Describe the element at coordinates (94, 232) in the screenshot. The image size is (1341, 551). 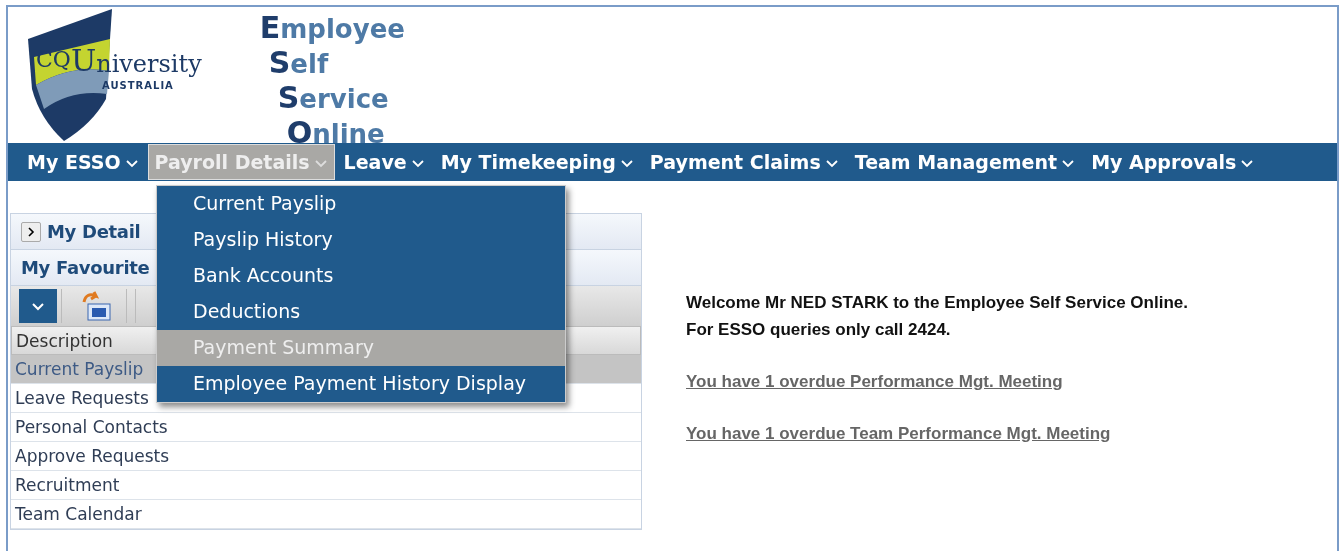
I see `panel-title: My Detail` at that location.